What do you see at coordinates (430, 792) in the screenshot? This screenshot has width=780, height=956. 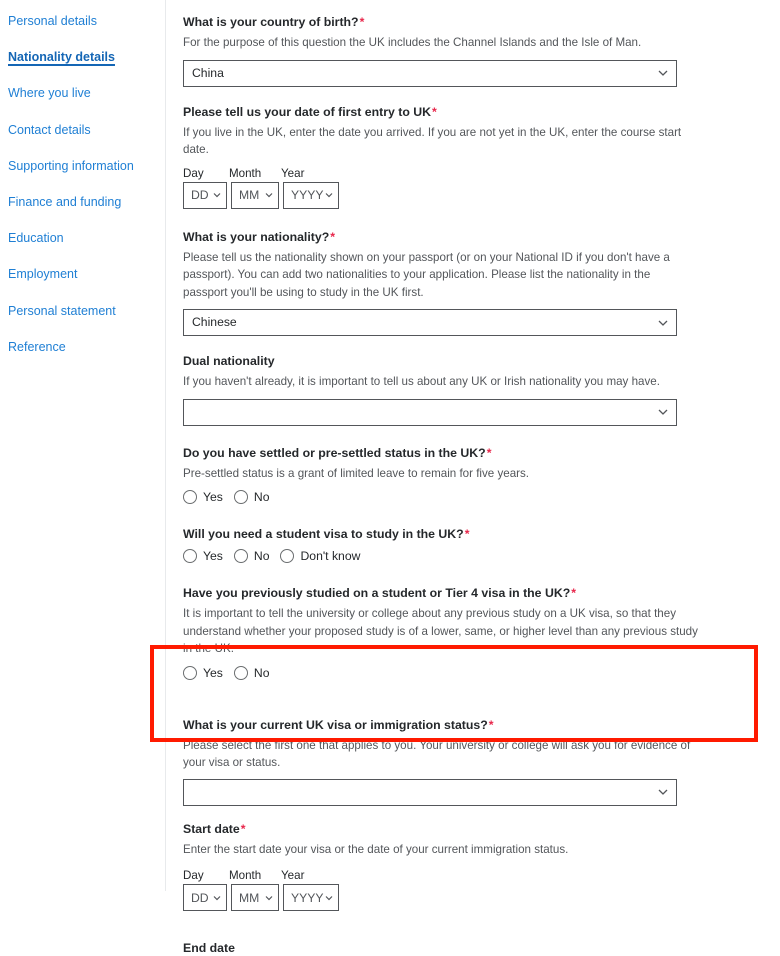 I see `visa-status-select` at bounding box center [430, 792].